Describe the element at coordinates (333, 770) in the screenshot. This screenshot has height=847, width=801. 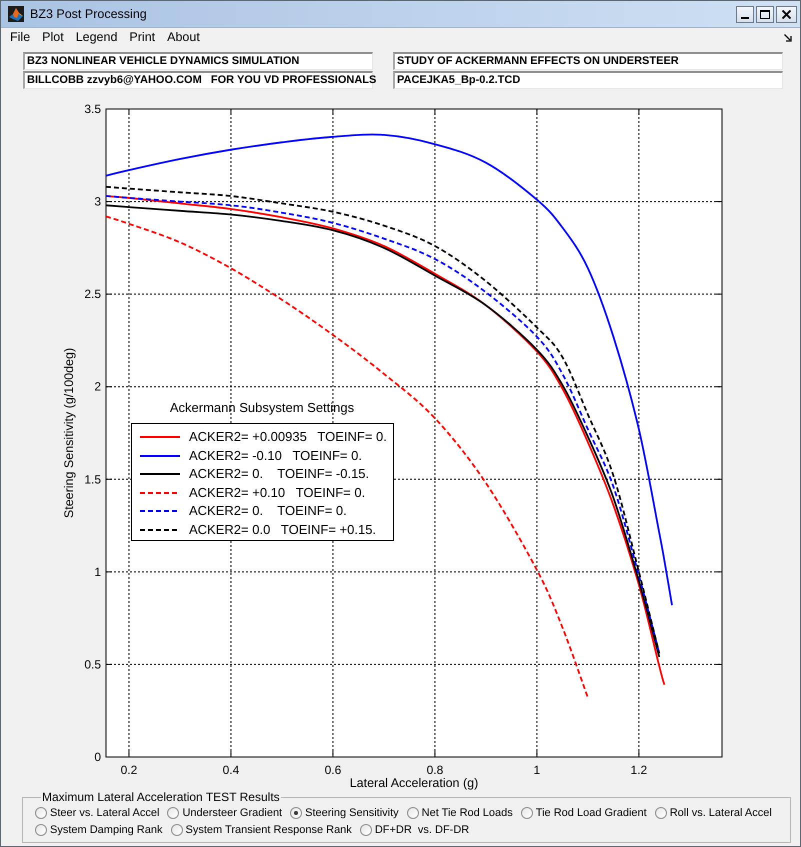
I see `x-tick-label: 0.6` at that location.